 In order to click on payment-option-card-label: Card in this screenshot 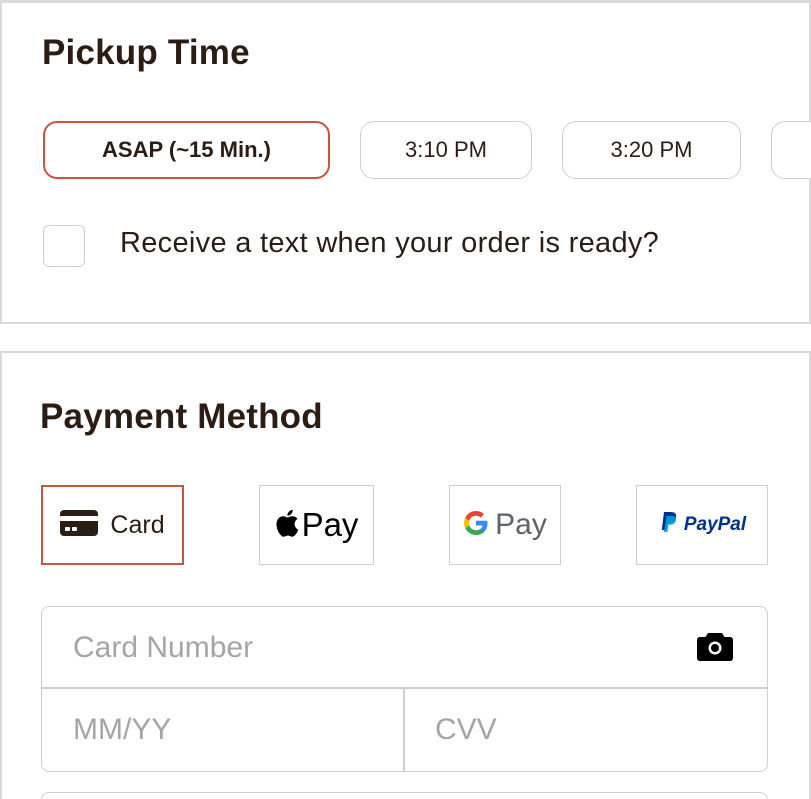, I will do `click(137, 524)`.